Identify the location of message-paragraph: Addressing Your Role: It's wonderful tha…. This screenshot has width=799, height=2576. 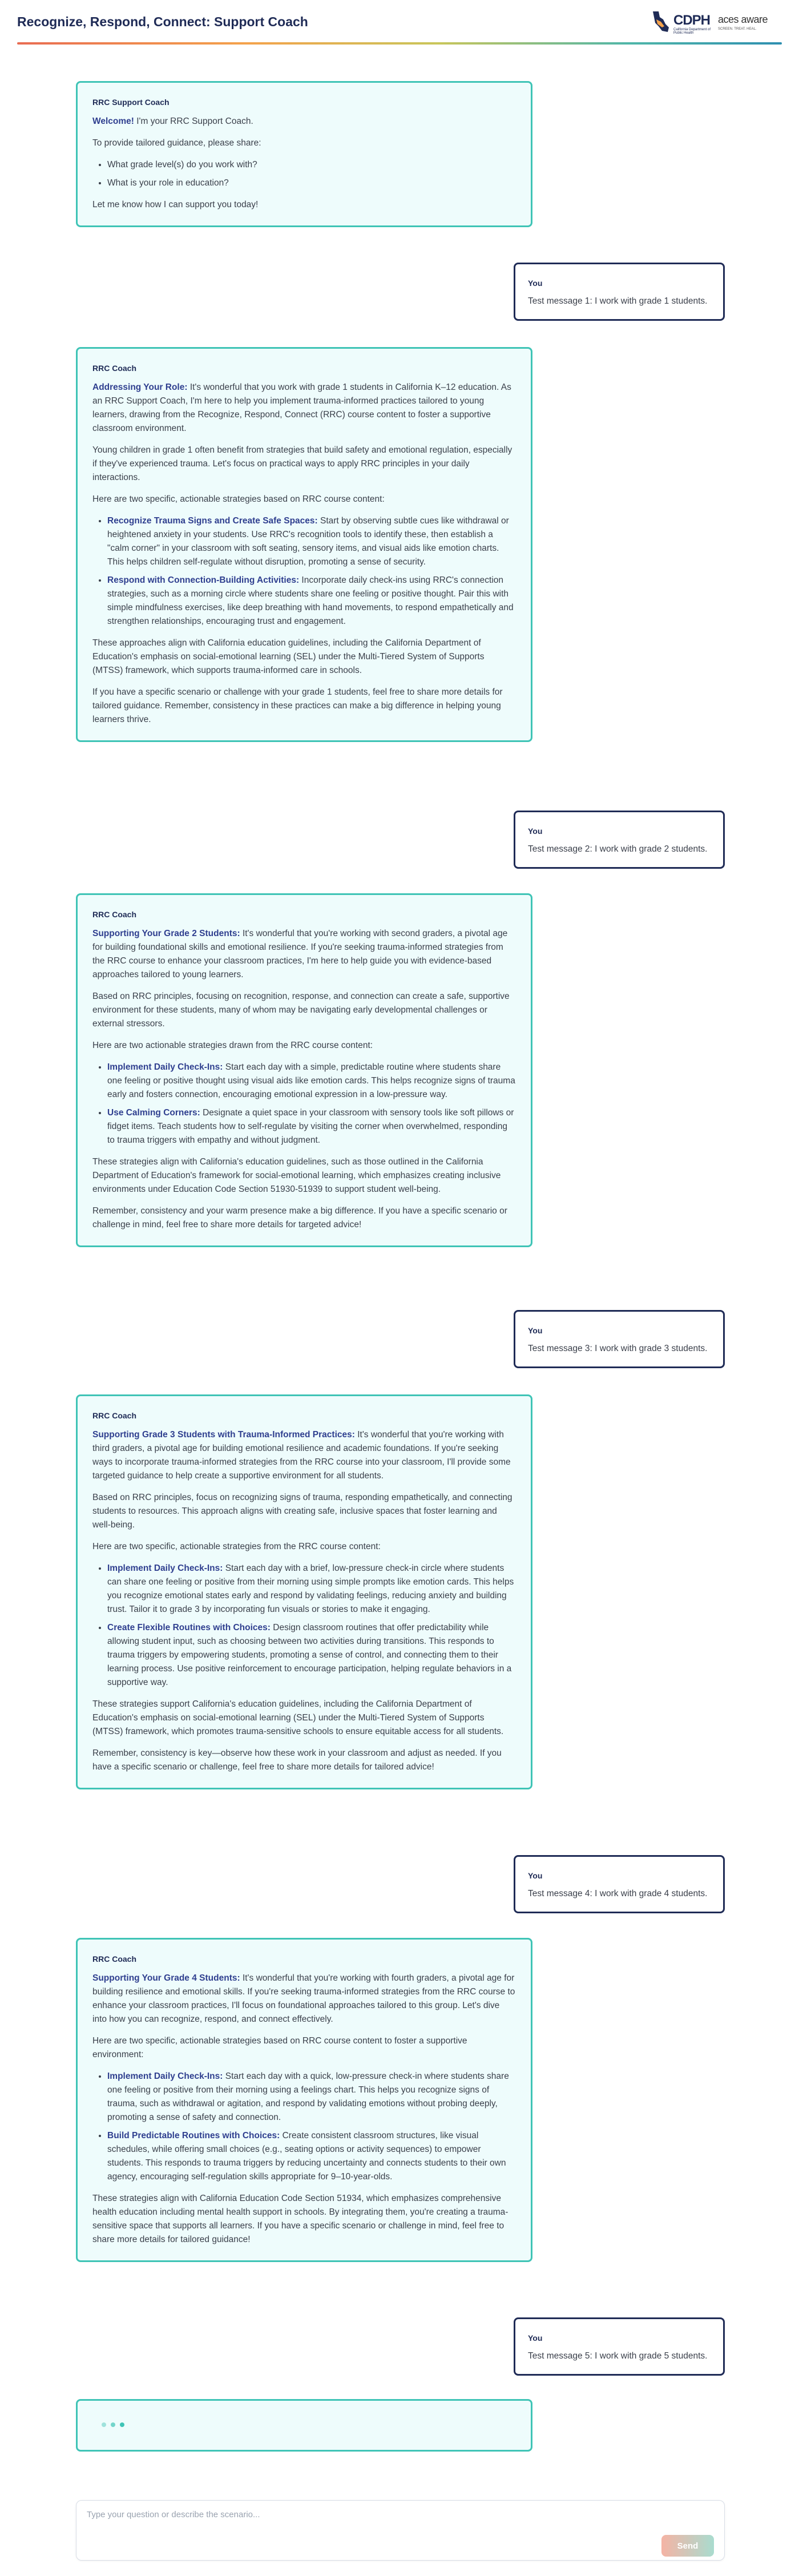
(304, 409).